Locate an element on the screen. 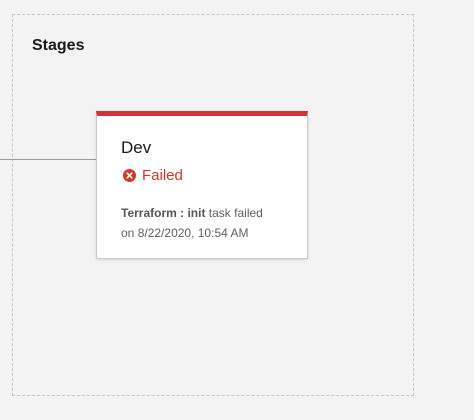  stages-heading: Stages is located at coordinates (58, 45).